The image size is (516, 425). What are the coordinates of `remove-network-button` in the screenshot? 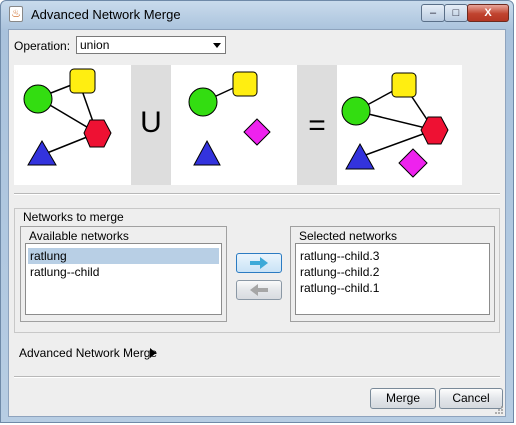 It's located at (259, 290).